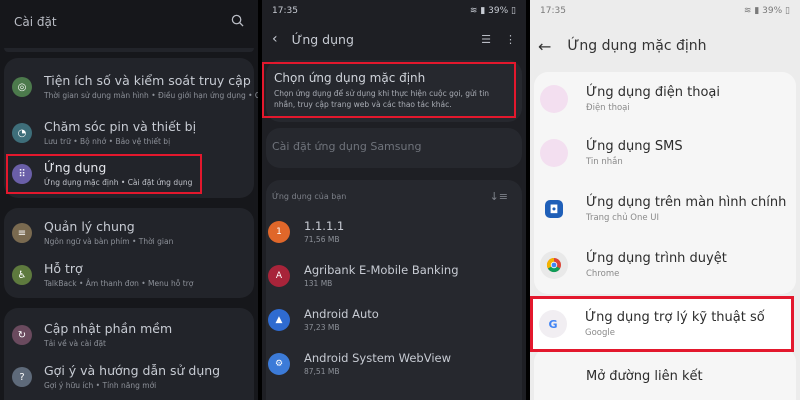 This screenshot has width=800, height=400. I want to click on app-row-android-auto: ▲ Android Auto 37,23 MB, so click(394, 320).